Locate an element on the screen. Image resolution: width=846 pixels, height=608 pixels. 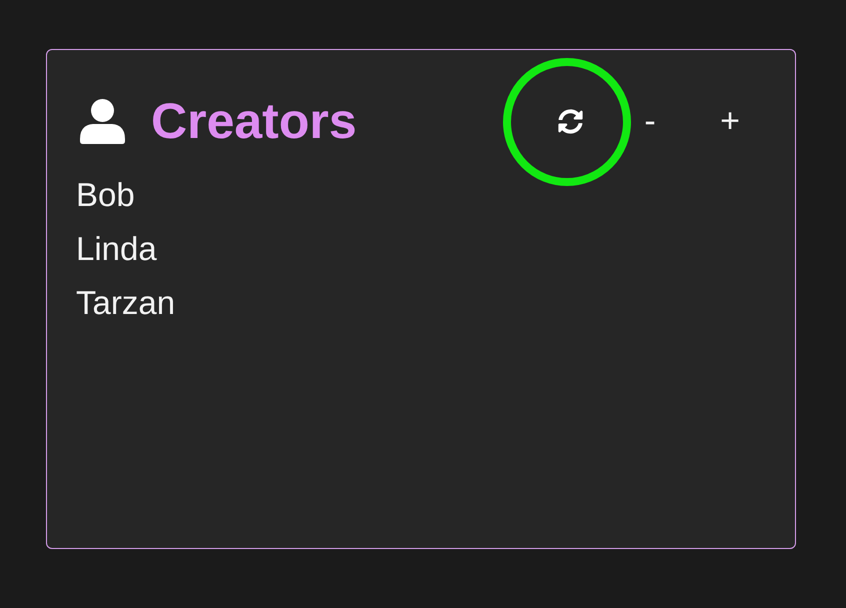
person-icon is located at coordinates (102, 121).